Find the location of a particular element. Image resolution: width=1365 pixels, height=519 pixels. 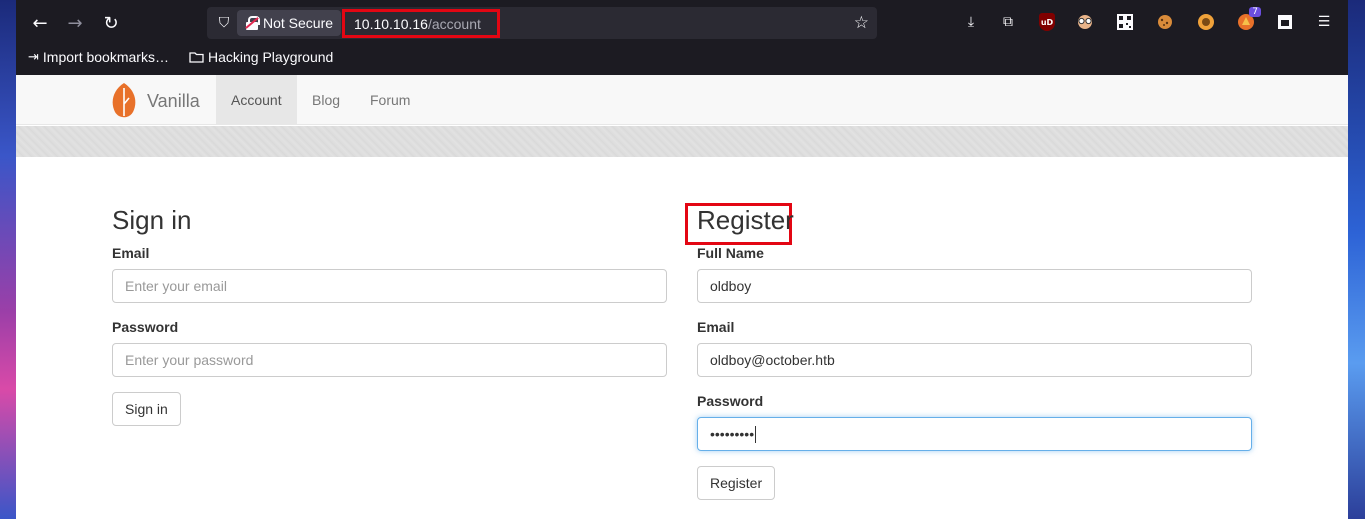

hamburger-menu-icon: ☰ is located at coordinates (1324, 22).